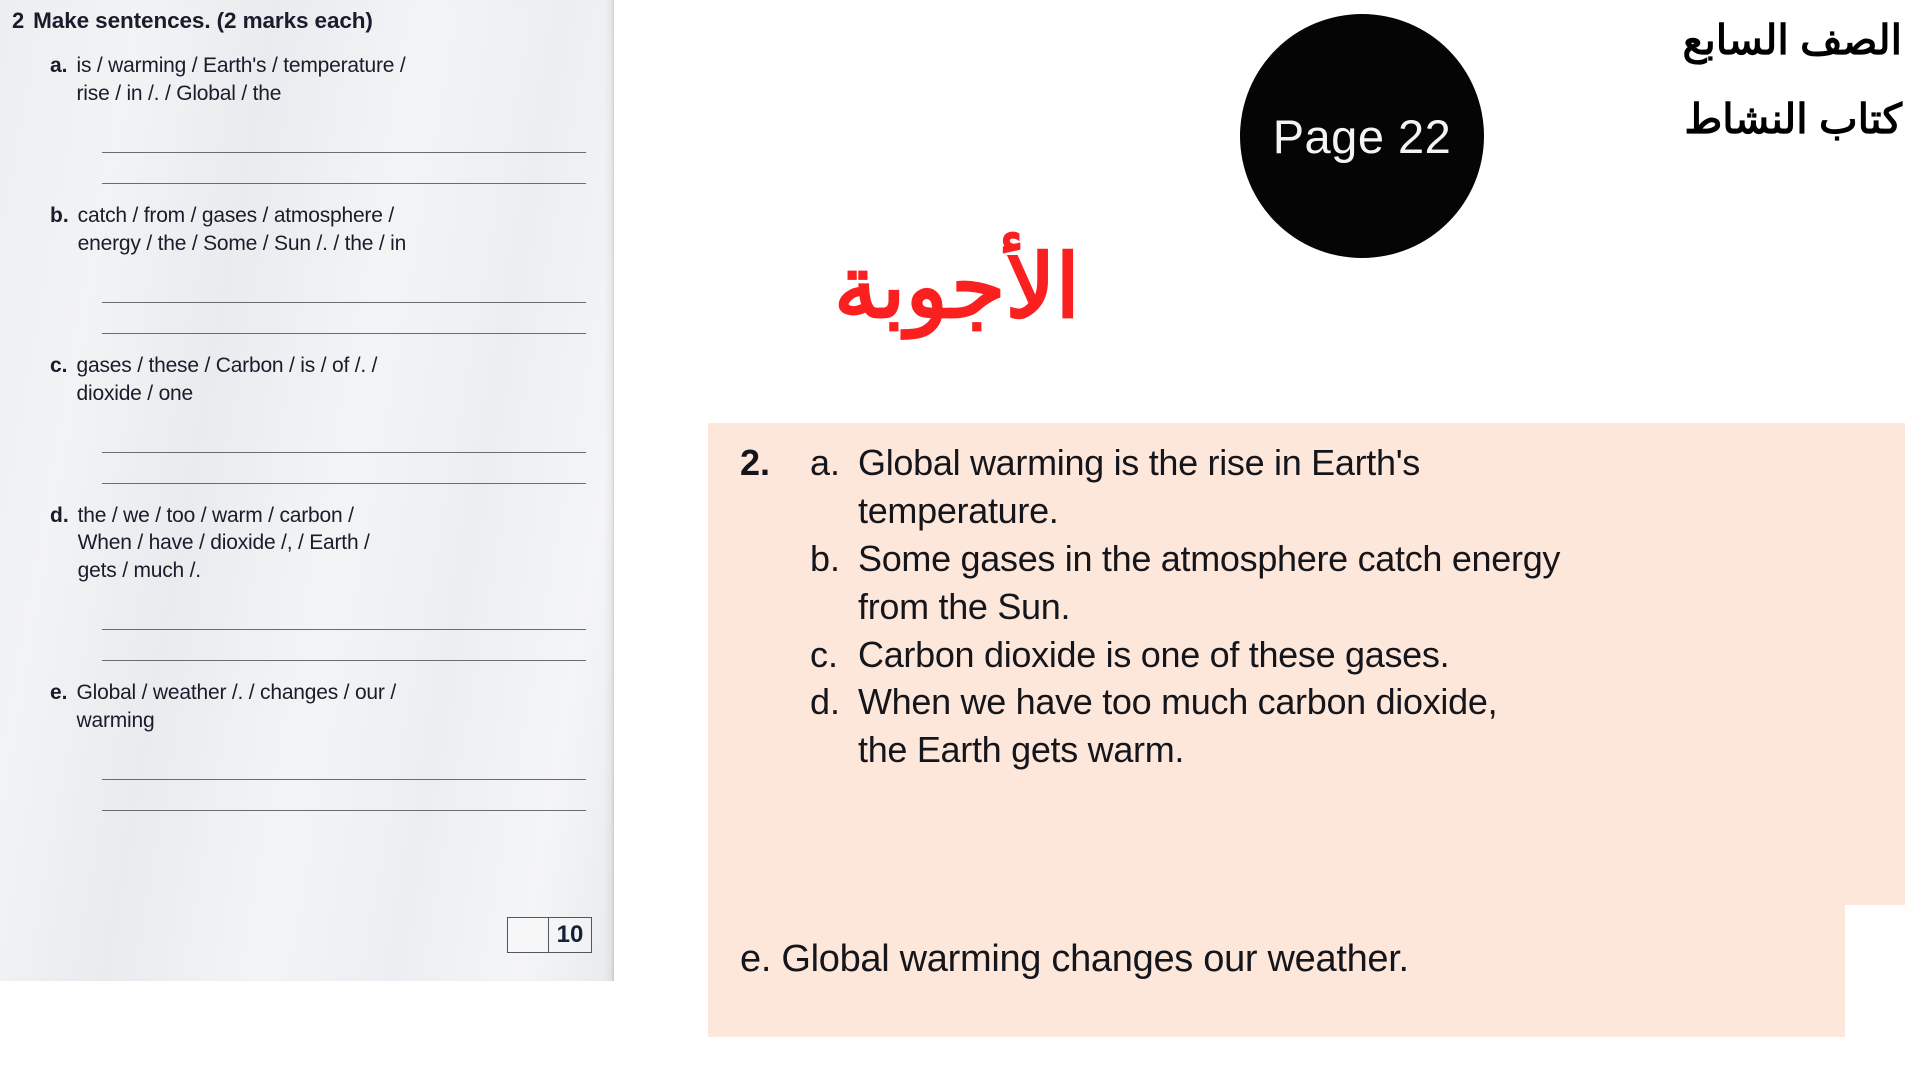 The width and height of the screenshot is (1920, 1080). Describe the element at coordinates (825, 462) in the screenshot. I see `answer-row-a-label: a.` at that location.